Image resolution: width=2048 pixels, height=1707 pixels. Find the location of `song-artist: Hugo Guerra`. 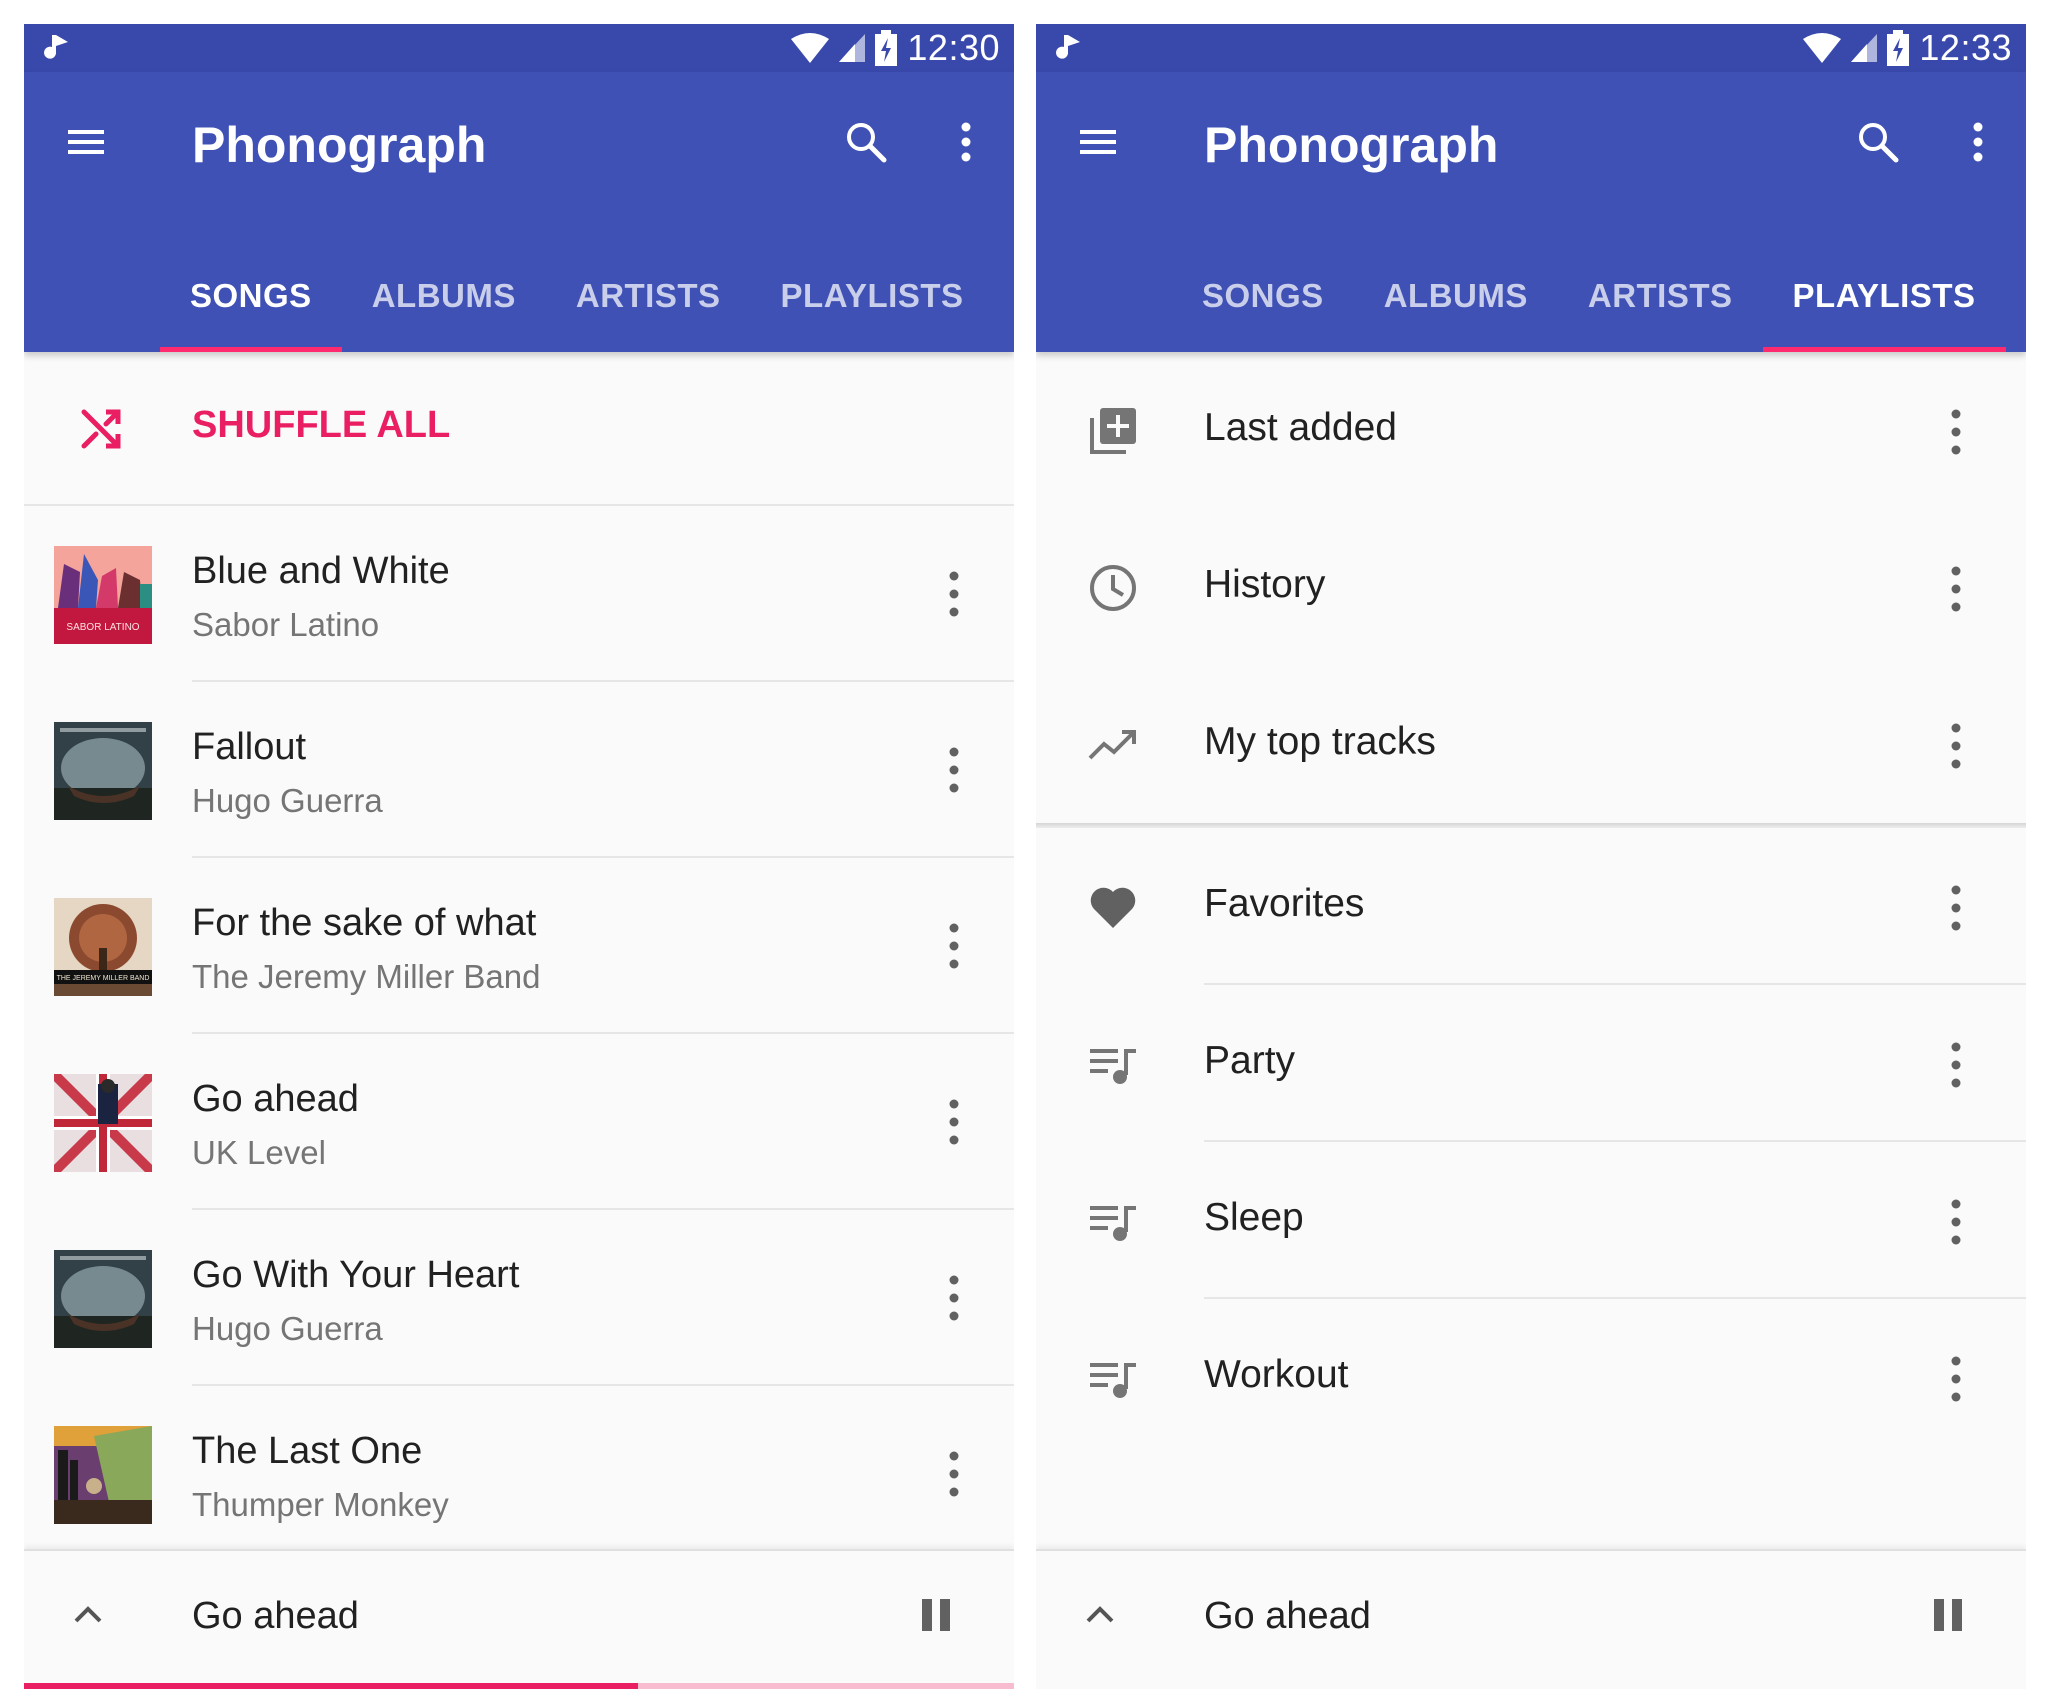

song-artist: Hugo Guerra is located at coordinates (287, 1328).